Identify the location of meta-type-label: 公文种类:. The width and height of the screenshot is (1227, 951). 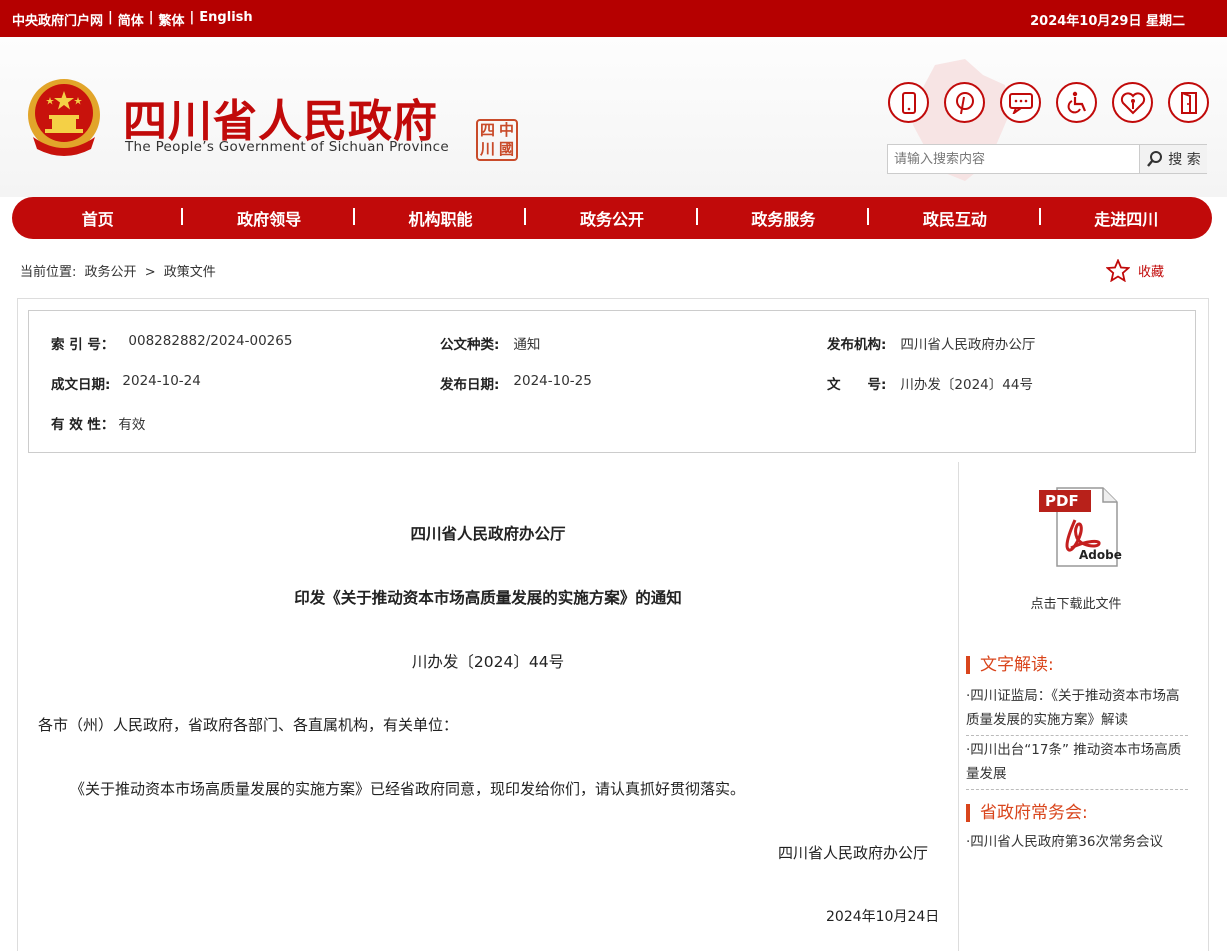
(470, 345).